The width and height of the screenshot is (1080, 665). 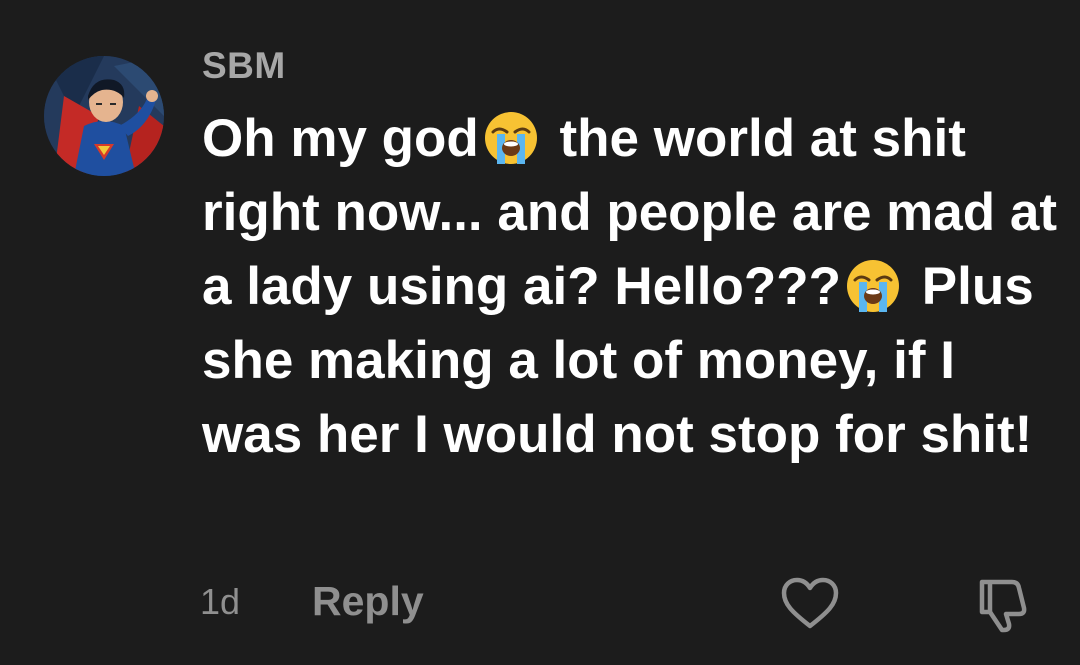 I want to click on username: SBM, so click(x=244, y=66).